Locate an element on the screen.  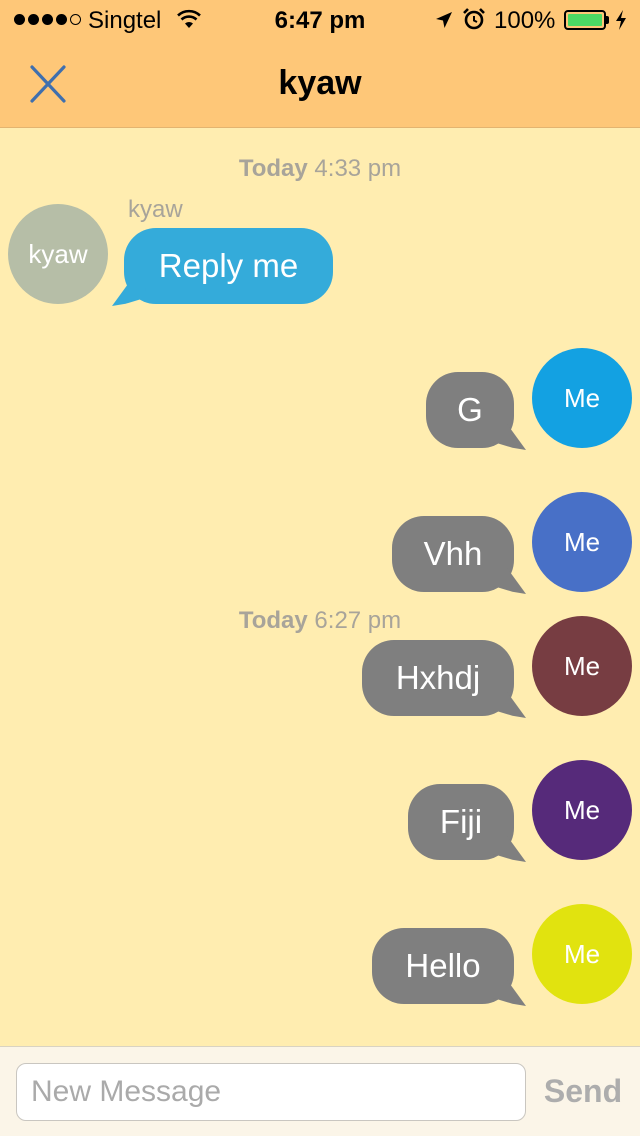
timestamp-time: 4:33 pm is located at coordinates (358, 168).